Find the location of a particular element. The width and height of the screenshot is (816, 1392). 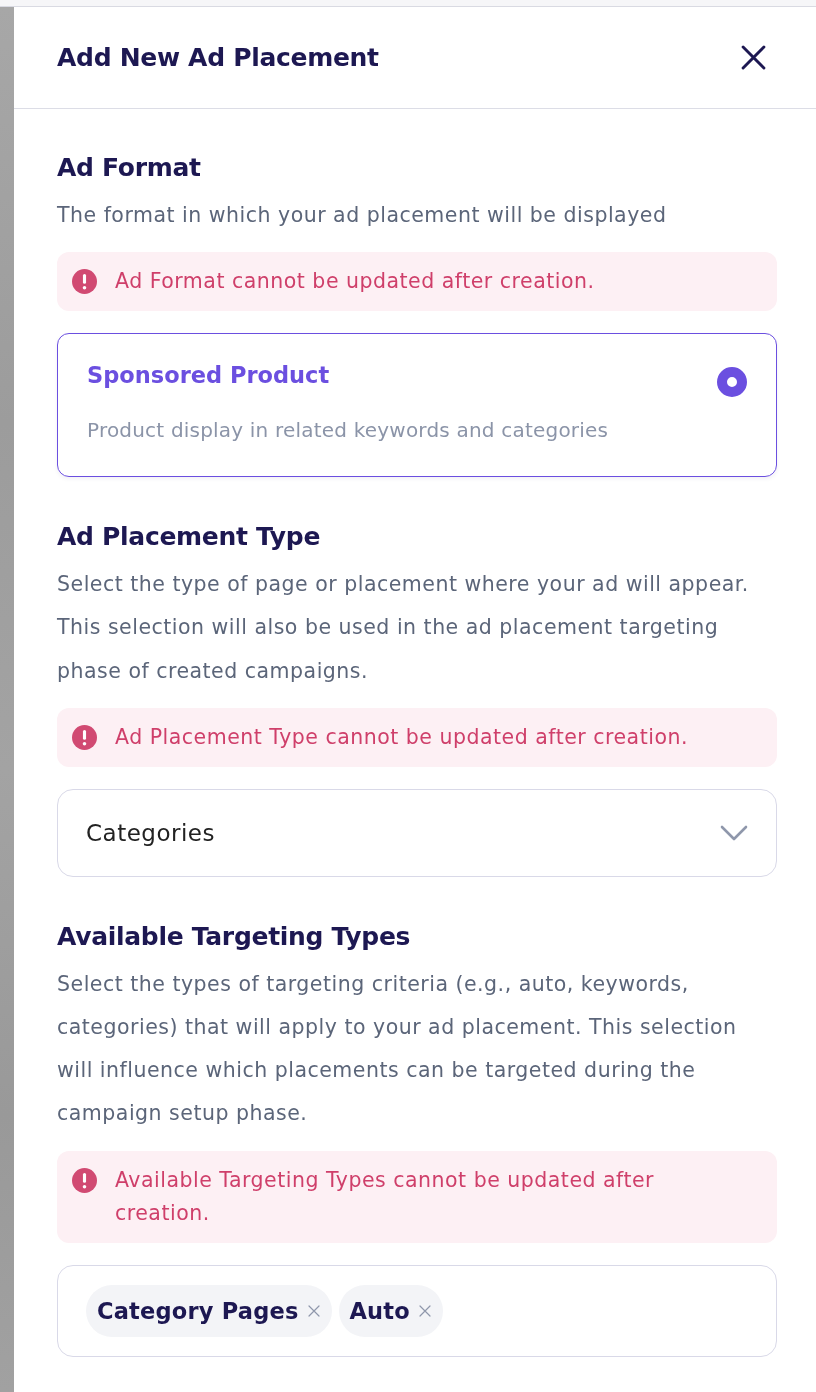

alert-text: Ad Format cannot be updated after creation. is located at coordinates (355, 282).